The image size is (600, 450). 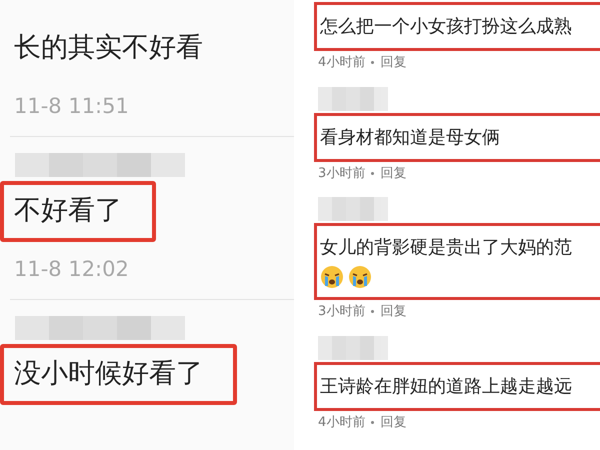 What do you see at coordinates (68, 210) in the screenshot?
I see `comment-text: 不好看了` at bounding box center [68, 210].